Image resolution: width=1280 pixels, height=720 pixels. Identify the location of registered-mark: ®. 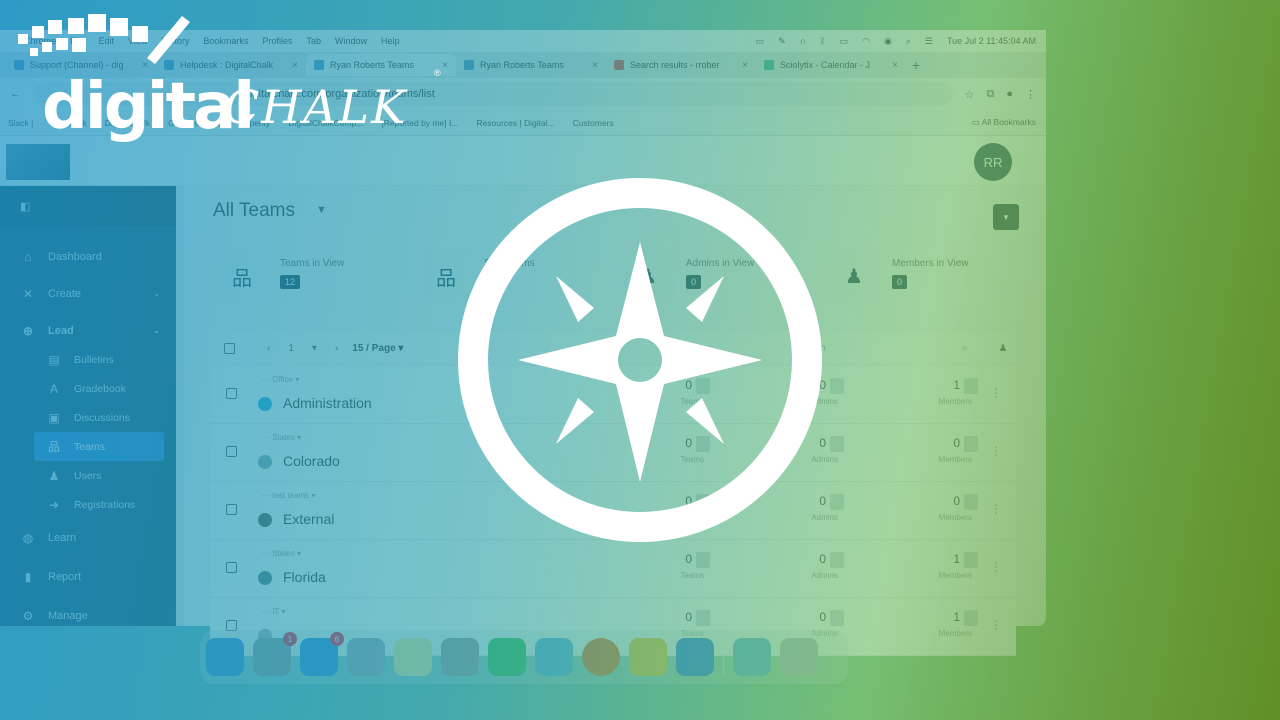
(437, 73).